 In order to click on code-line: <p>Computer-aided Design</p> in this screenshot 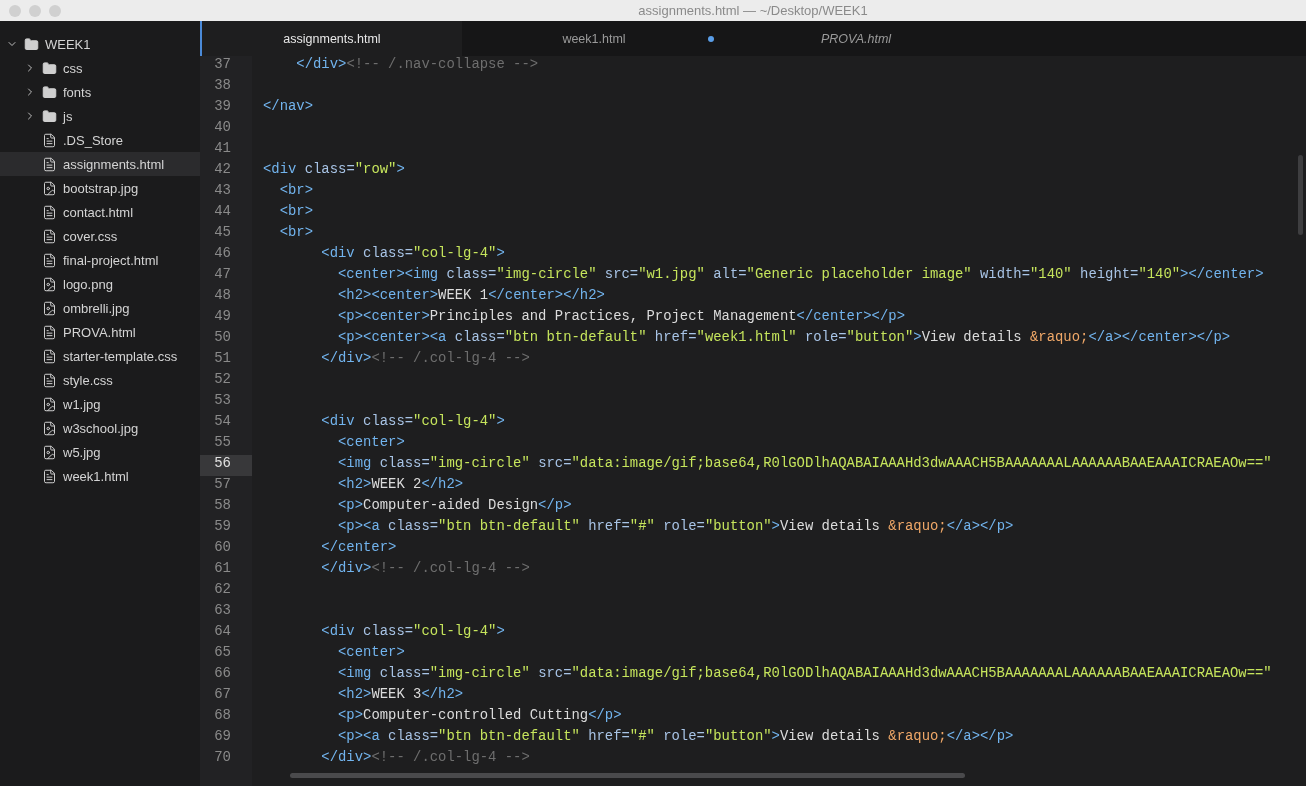, I will do `click(454, 506)`.